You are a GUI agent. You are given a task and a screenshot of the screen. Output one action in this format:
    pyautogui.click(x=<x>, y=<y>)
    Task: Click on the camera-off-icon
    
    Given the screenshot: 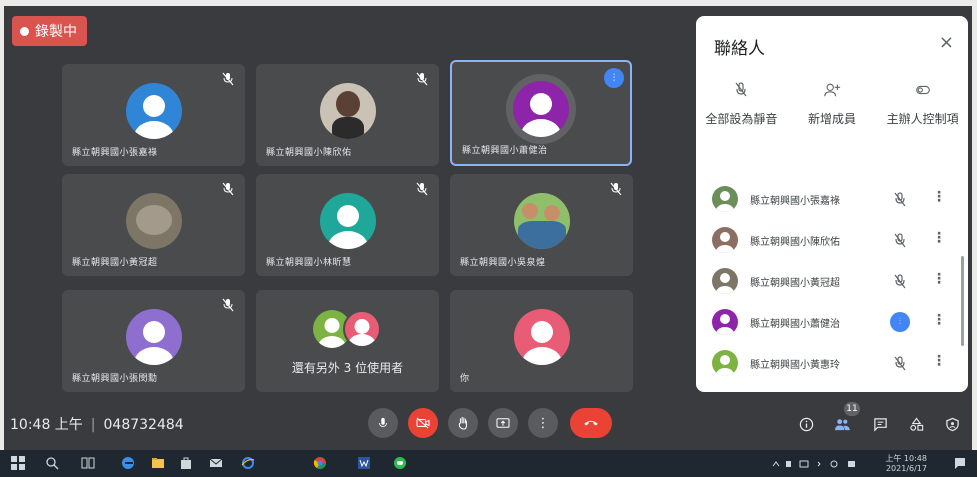 What is the action you would take?
    pyautogui.click(x=423, y=423)
    